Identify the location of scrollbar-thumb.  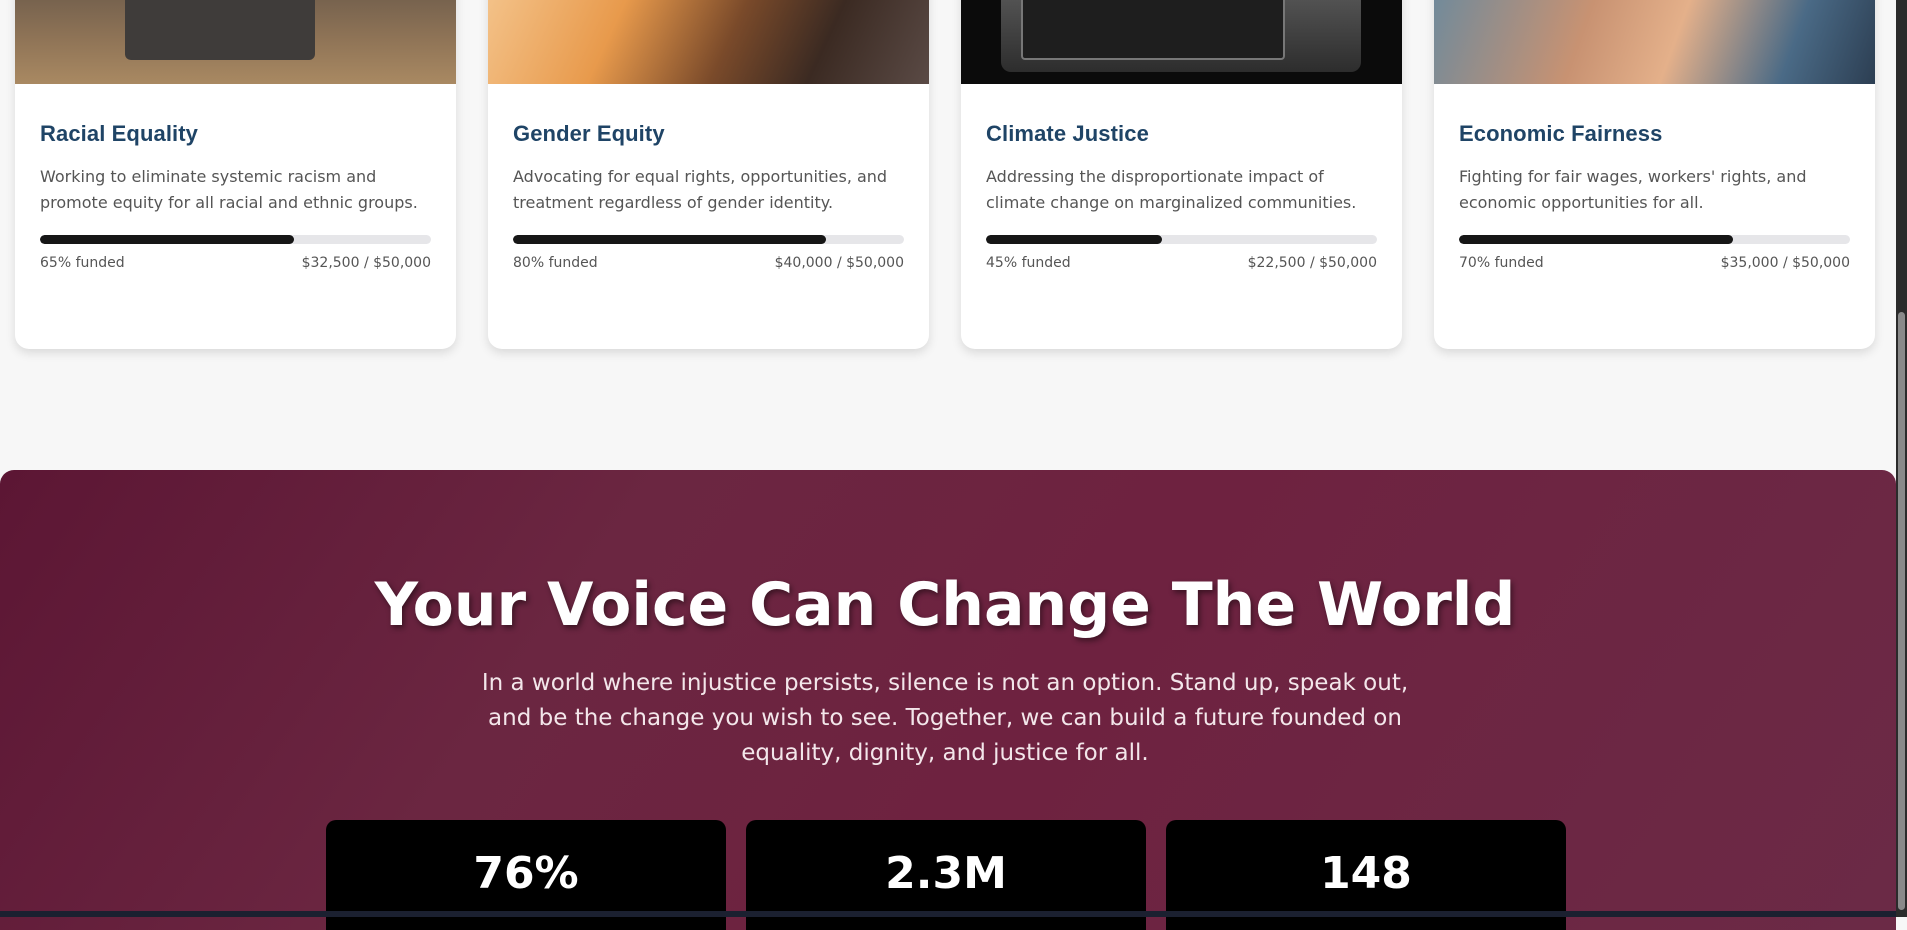
(1901, 611).